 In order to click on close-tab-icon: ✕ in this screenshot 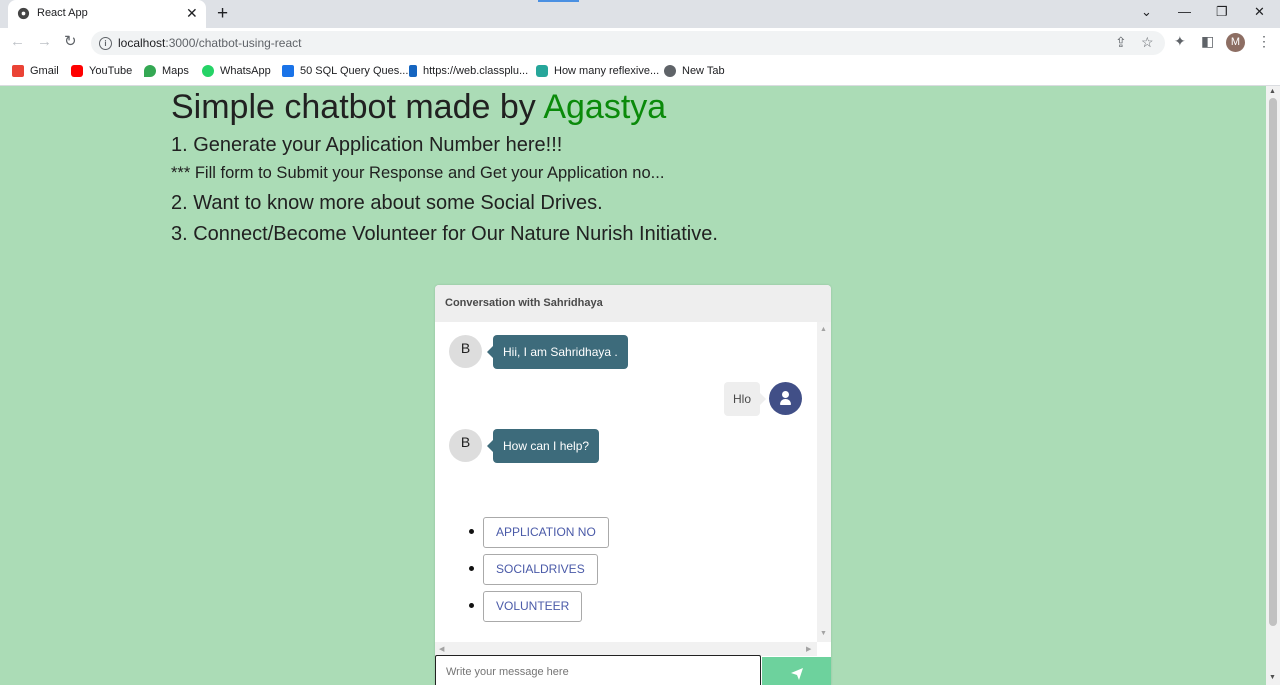, I will do `click(192, 13)`.